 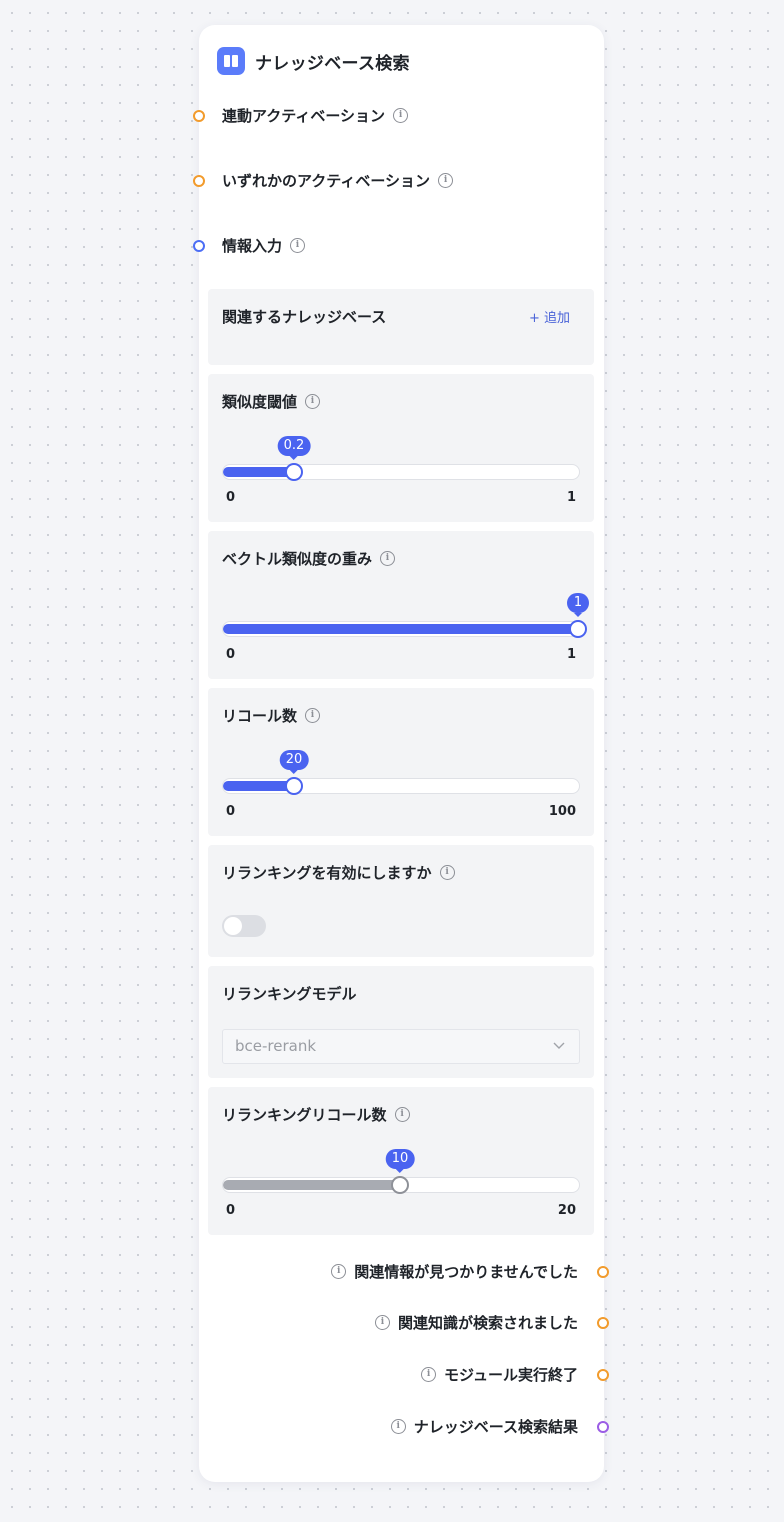 I want to click on input-info-input: 情報入力 i, so click(x=264, y=245).